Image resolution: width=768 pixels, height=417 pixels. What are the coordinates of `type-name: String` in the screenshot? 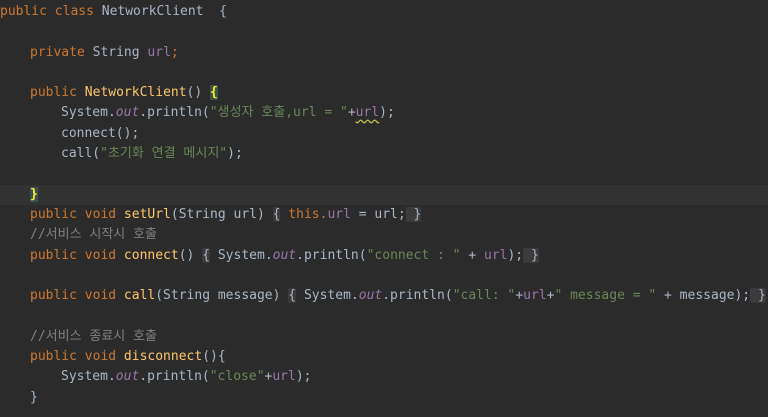 It's located at (120, 52).